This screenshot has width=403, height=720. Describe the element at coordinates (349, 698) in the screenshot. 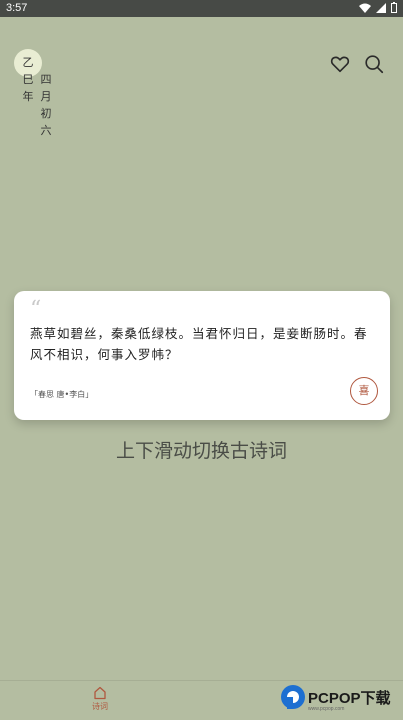

I see `watermark-brand: PCPOP下载` at that location.